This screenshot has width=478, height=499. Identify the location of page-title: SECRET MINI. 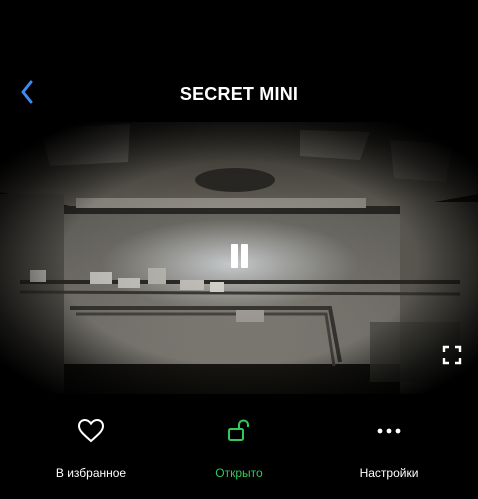
(239, 94).